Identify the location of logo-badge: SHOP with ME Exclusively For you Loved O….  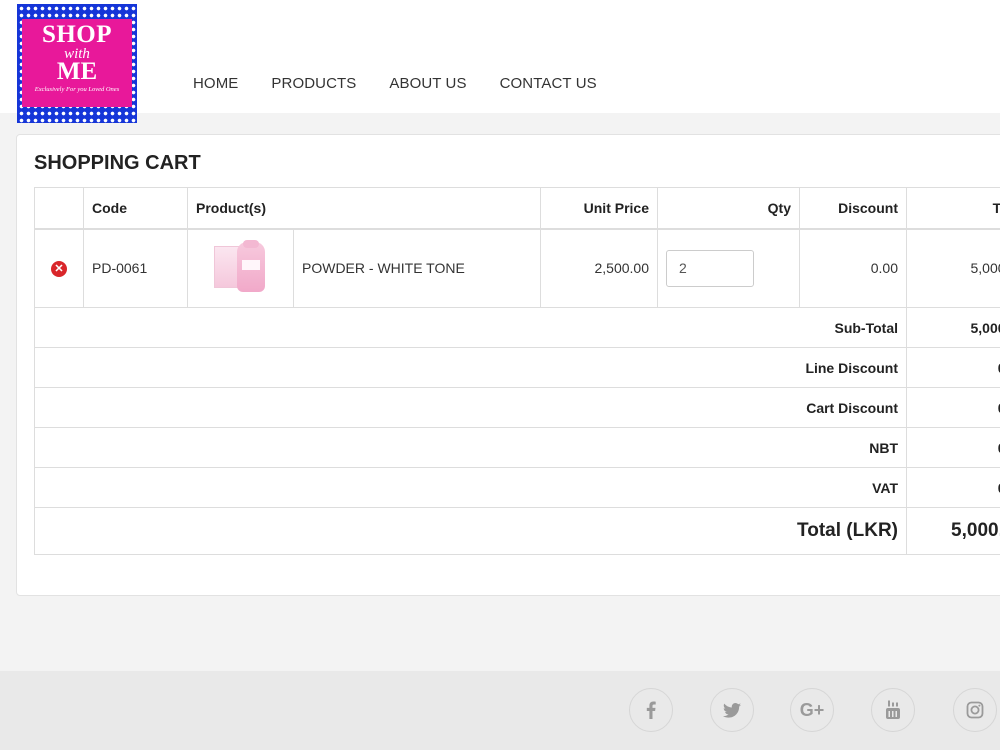
(77, 63).